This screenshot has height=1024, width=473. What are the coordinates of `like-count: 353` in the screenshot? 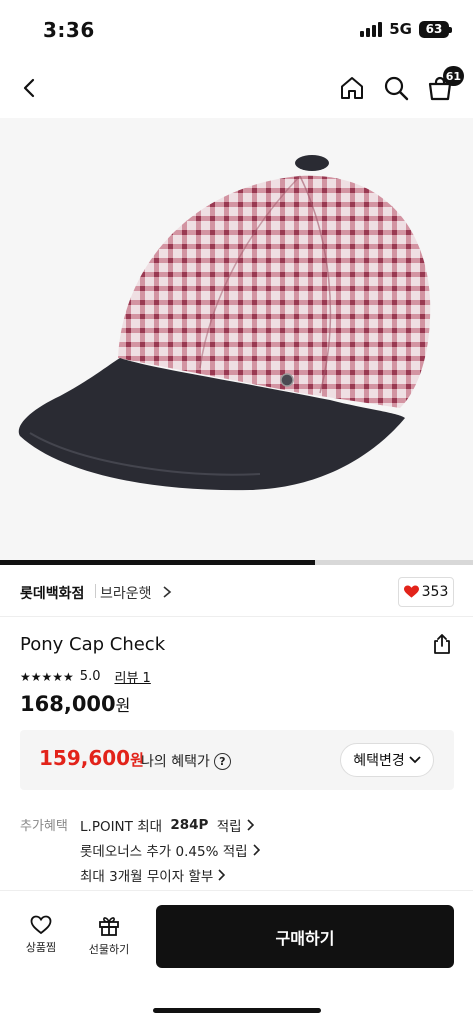 It's located at (435, 592).